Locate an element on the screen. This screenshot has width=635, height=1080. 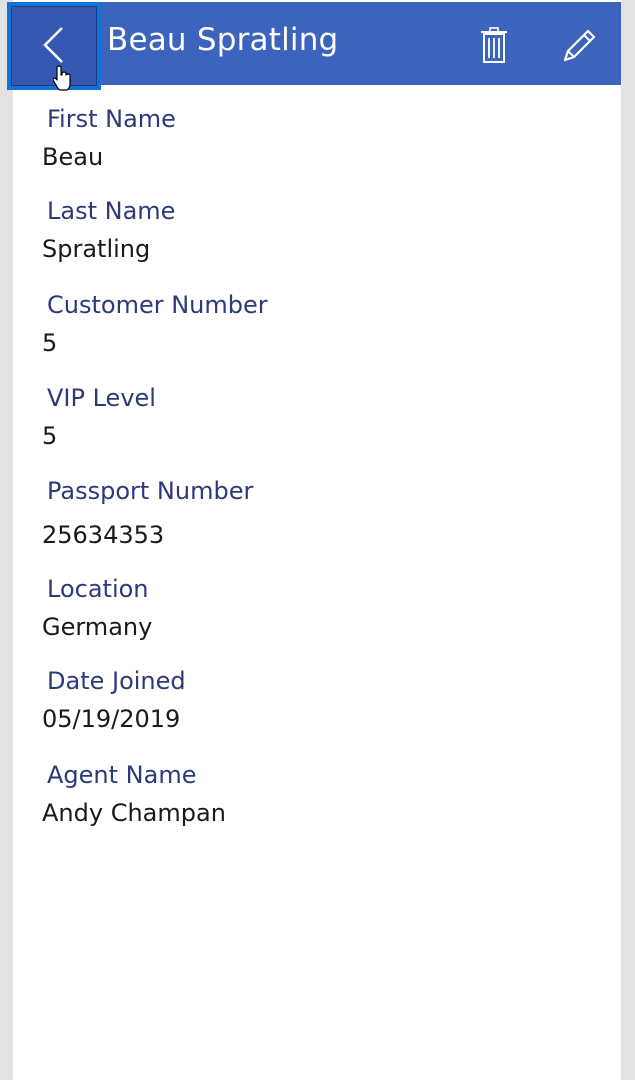
field-value: Germany is located at coordinates (97, 627).